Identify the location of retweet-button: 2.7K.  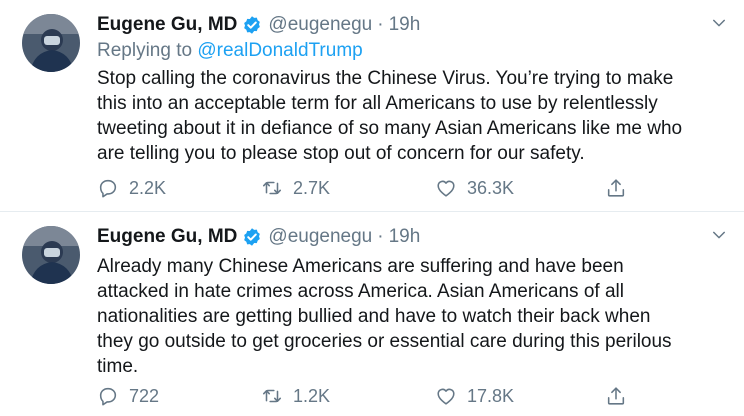
(295, 188).